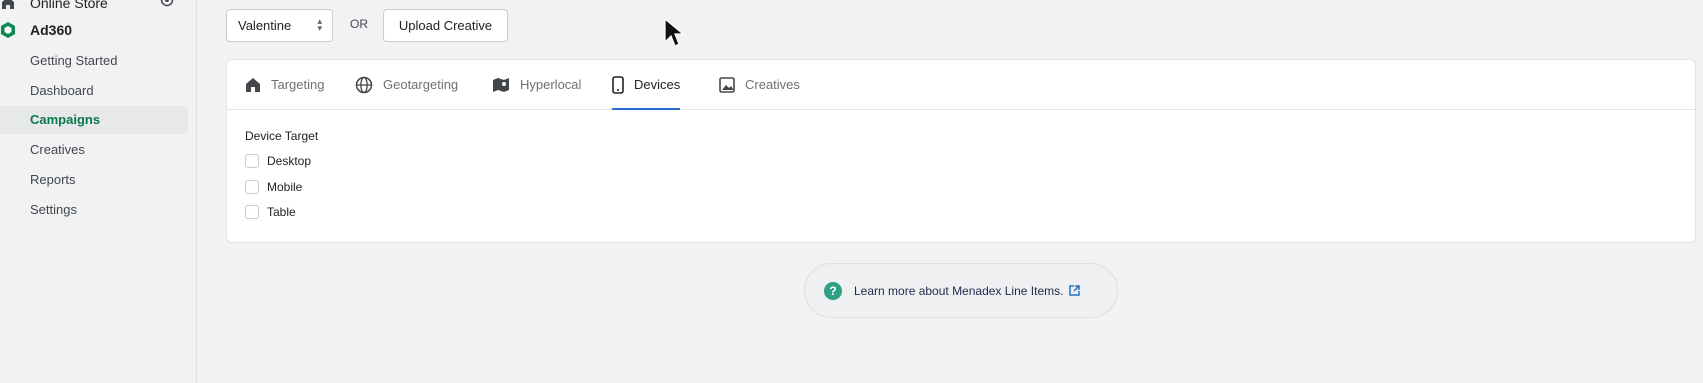  What do you see at coordinates (364, 84) in the screenshot?
I see `globe-icon` at bounding box center [364, 84].